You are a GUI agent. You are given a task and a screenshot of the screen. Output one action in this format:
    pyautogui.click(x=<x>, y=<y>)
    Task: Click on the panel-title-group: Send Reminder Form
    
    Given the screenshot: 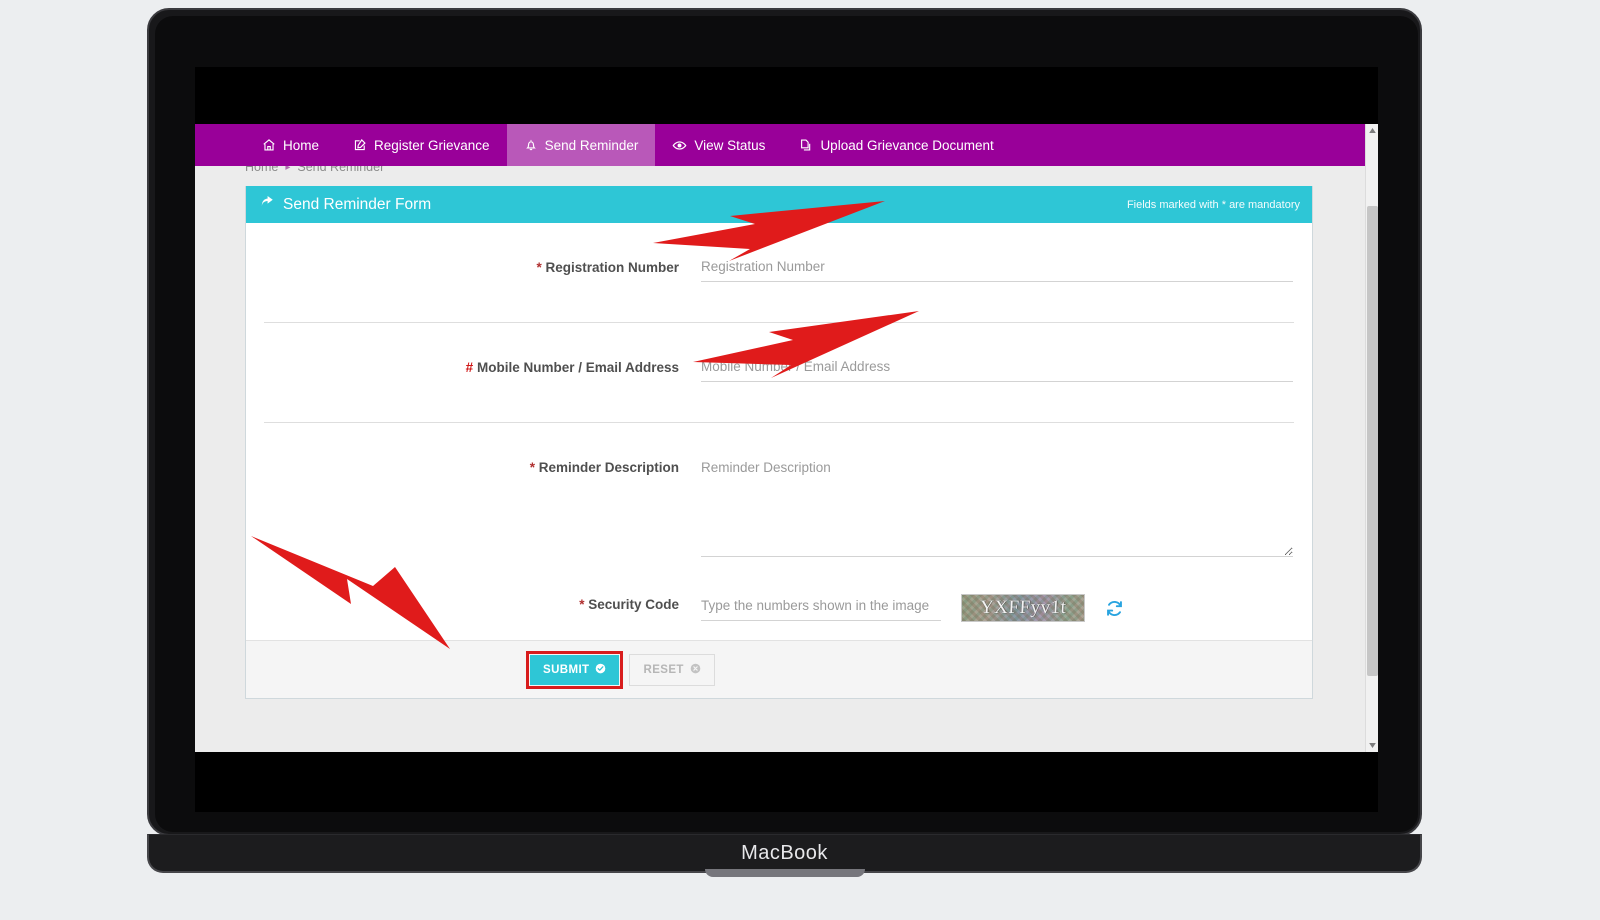 What is the action you would take?
    pyautogui.click(x=345, y=204)
    